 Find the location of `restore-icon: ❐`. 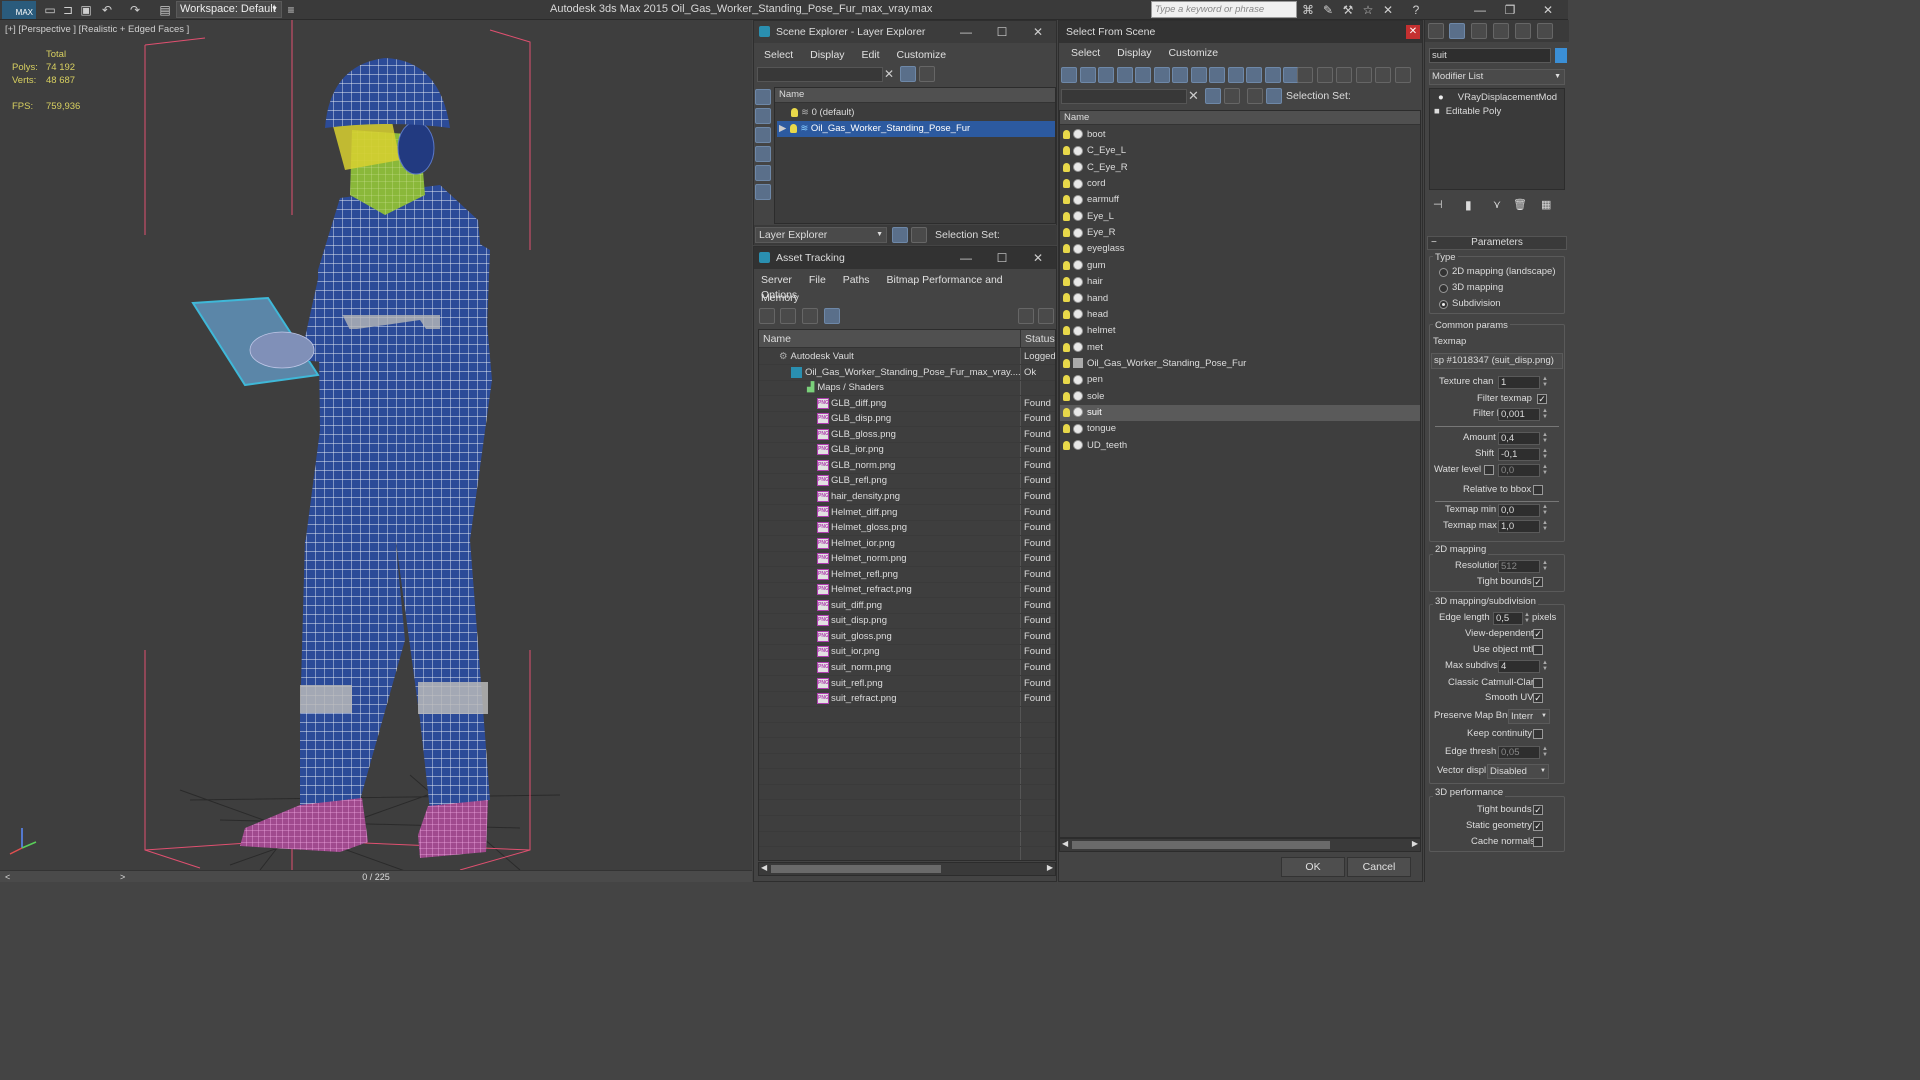

restore-icon: ❐ is located at coordinates (1510, 10).